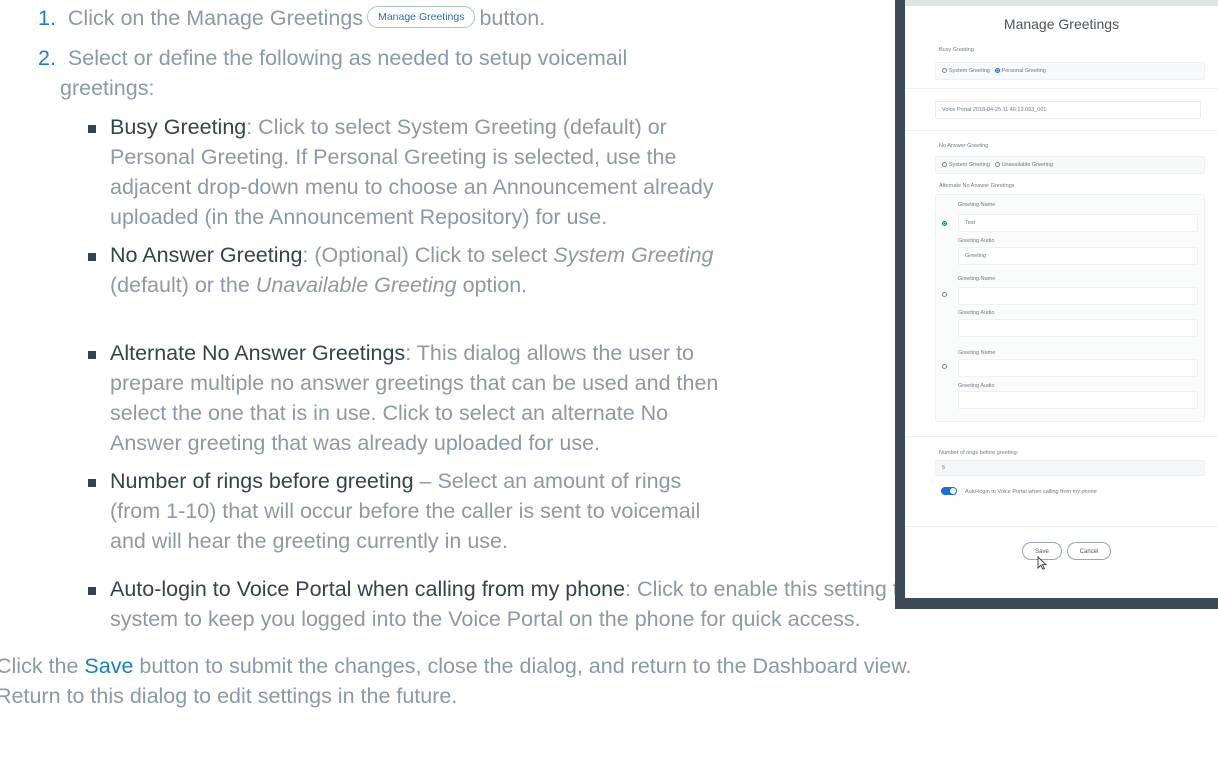  I want to click on busy-greeting-label: Busy Greeting, so click(956, 50).